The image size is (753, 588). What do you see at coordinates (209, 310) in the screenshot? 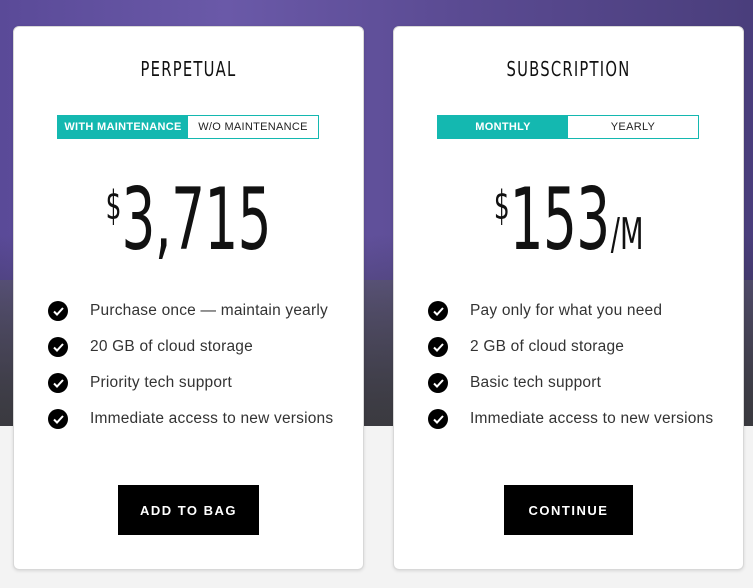
I see `feature-text: Purchase once — maintain yearly` at bounding box center [209, 310].